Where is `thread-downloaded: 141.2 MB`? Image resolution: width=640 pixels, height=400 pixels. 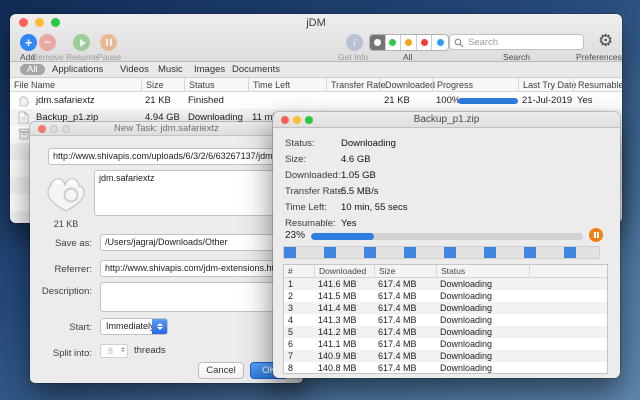 thread-downloaded: 141.2 MB is located at coordinates (337, 332).